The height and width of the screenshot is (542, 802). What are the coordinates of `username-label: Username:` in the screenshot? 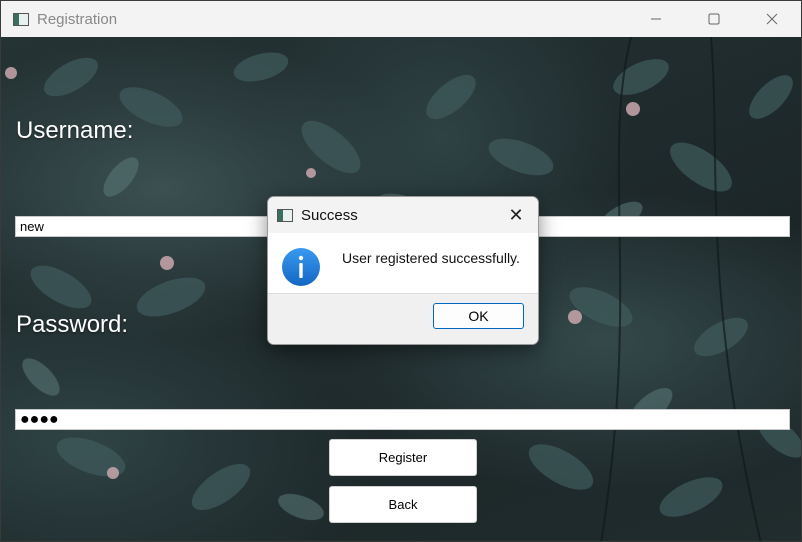 It's located at (75, 130).